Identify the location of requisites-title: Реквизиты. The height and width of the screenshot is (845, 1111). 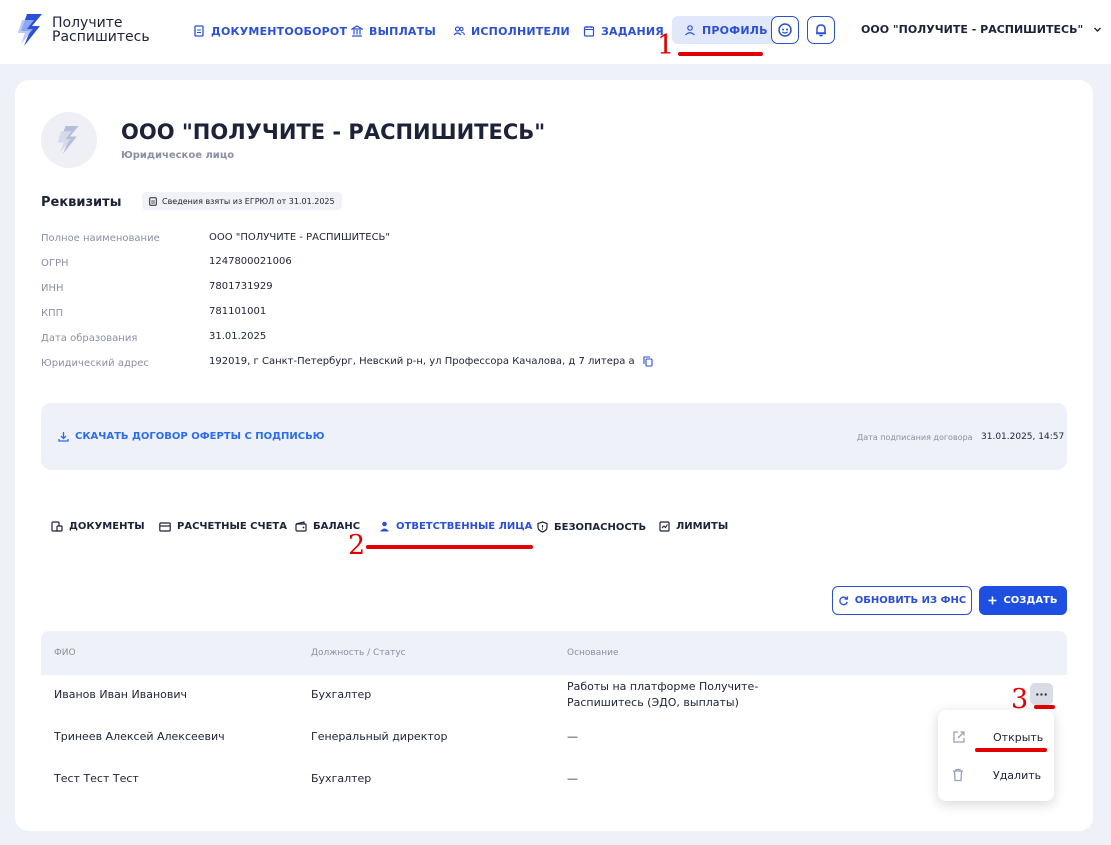
(81, 202).